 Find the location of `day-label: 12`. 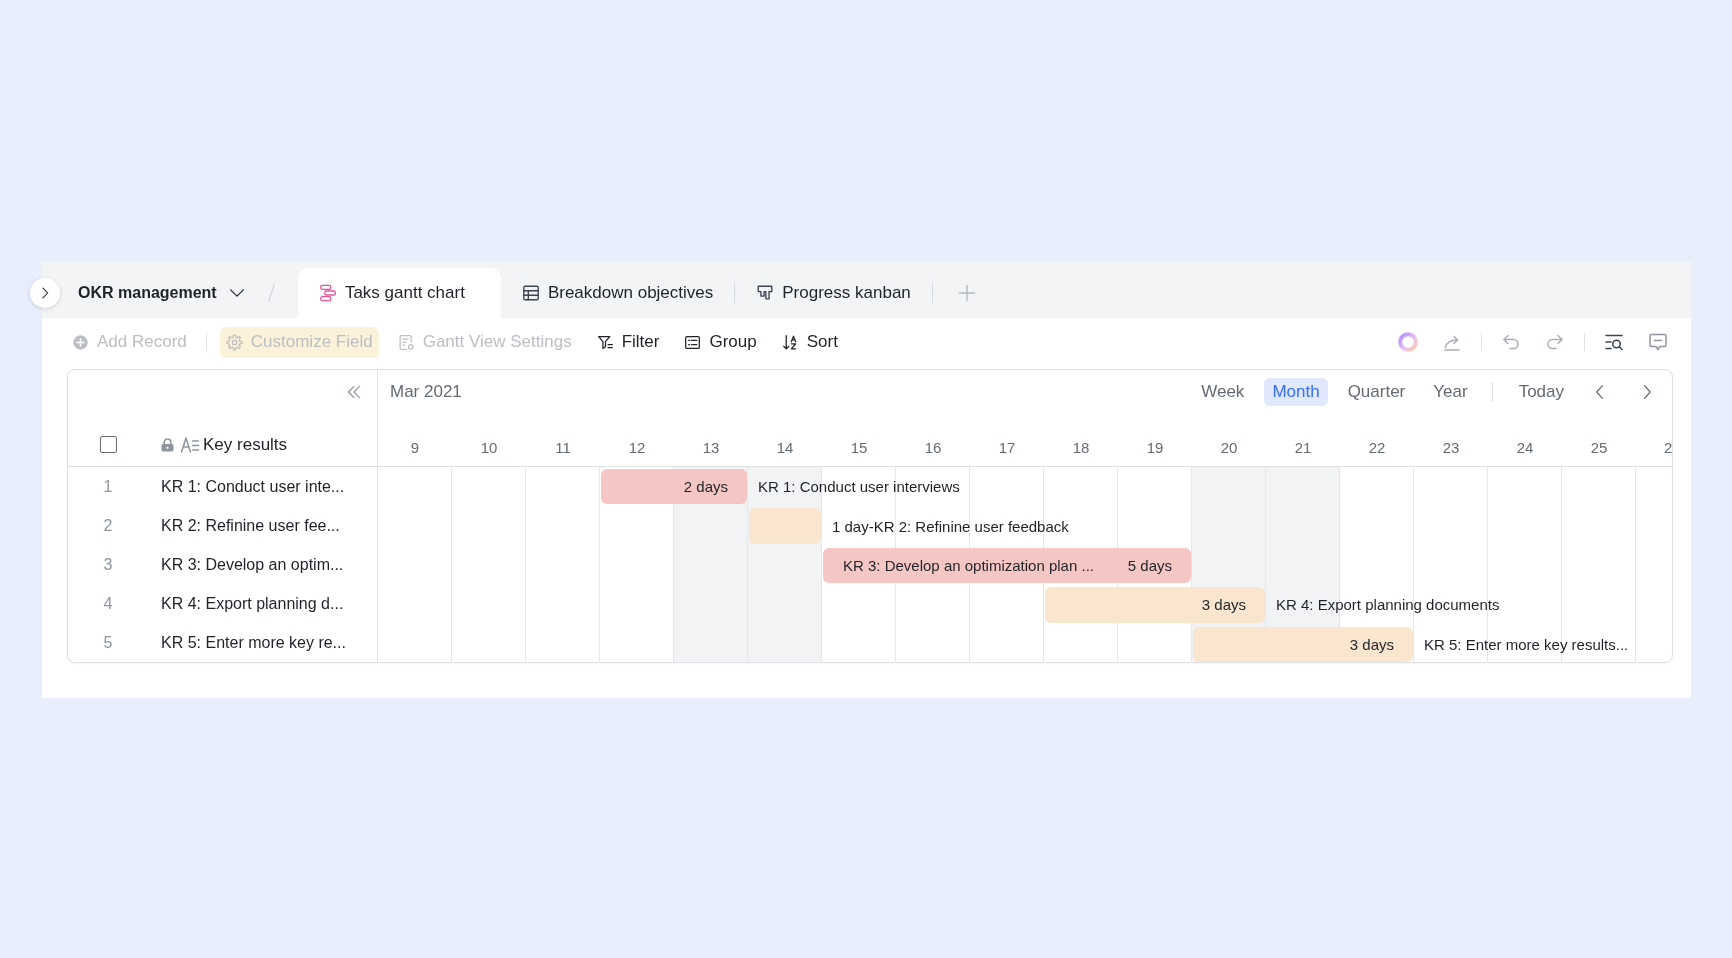

day-label: 12 is located at coordinates (637, 447).